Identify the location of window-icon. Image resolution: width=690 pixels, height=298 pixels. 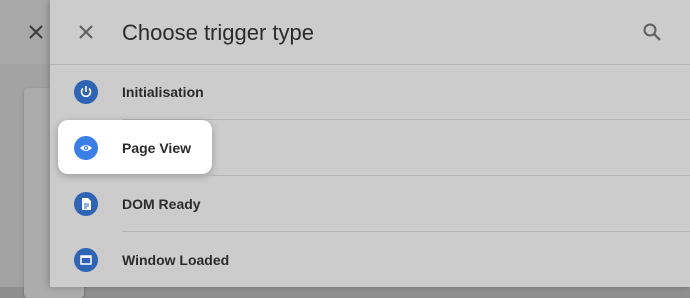
(86, 260).